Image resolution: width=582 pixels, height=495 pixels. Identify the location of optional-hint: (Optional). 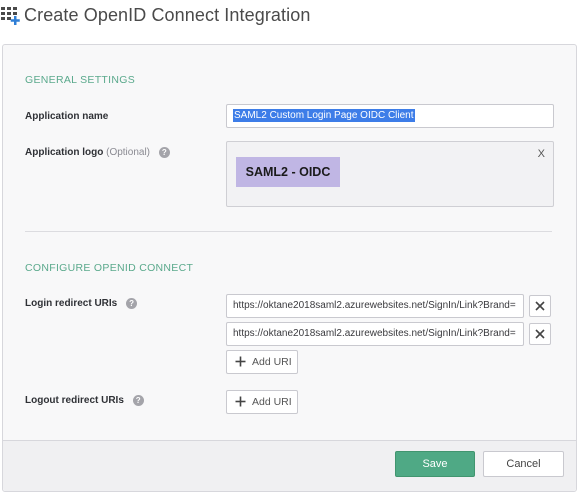
(128, 153).